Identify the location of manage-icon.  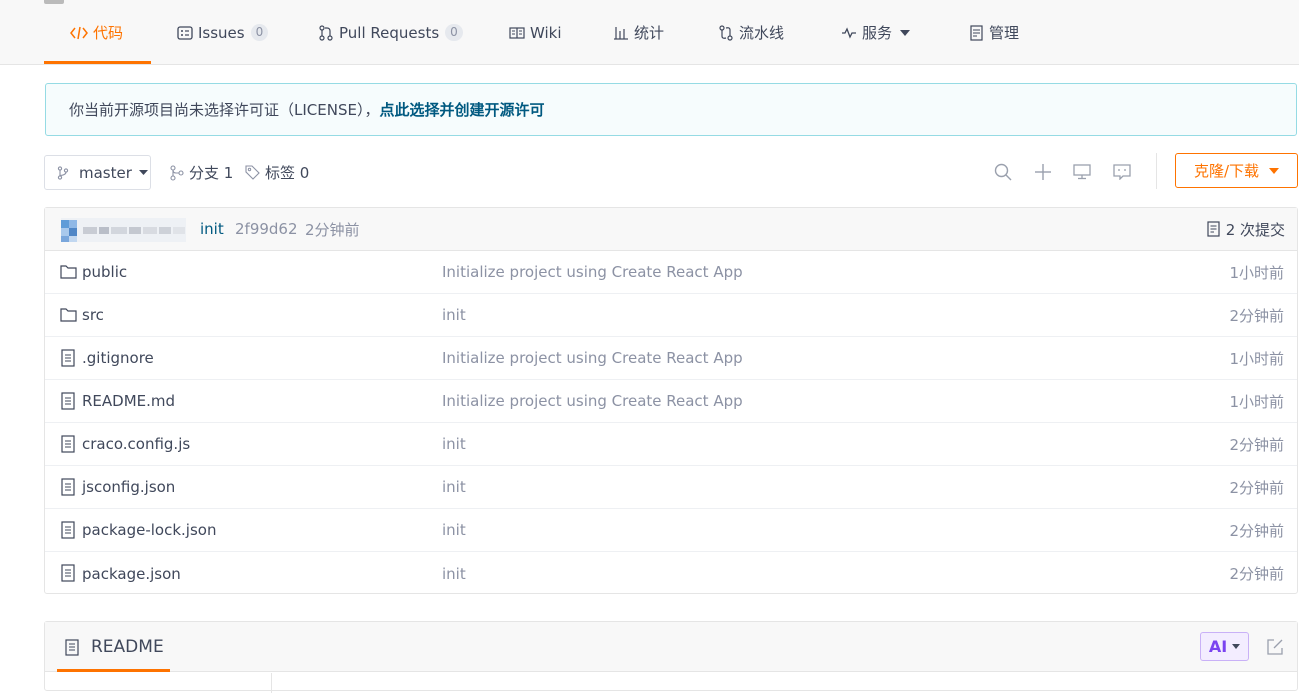
(976, 32).